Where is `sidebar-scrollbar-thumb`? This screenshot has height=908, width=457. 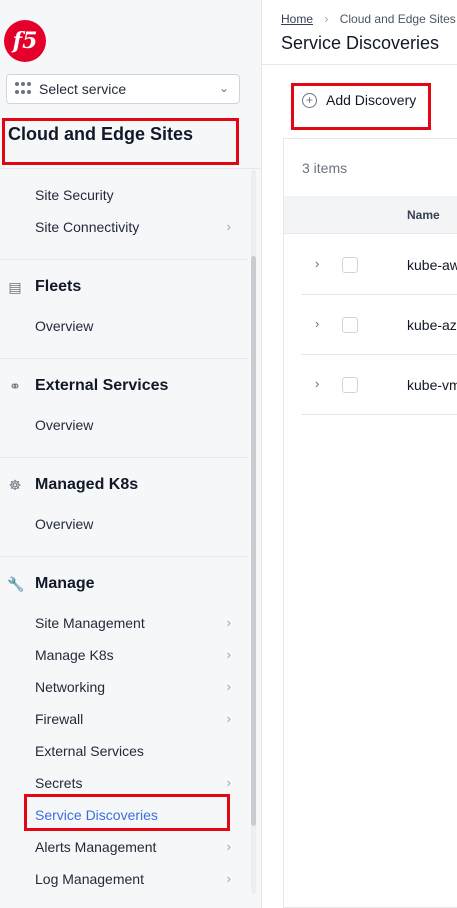
sidebar-scrollbar-thumb is located at coordinates (253, 541).